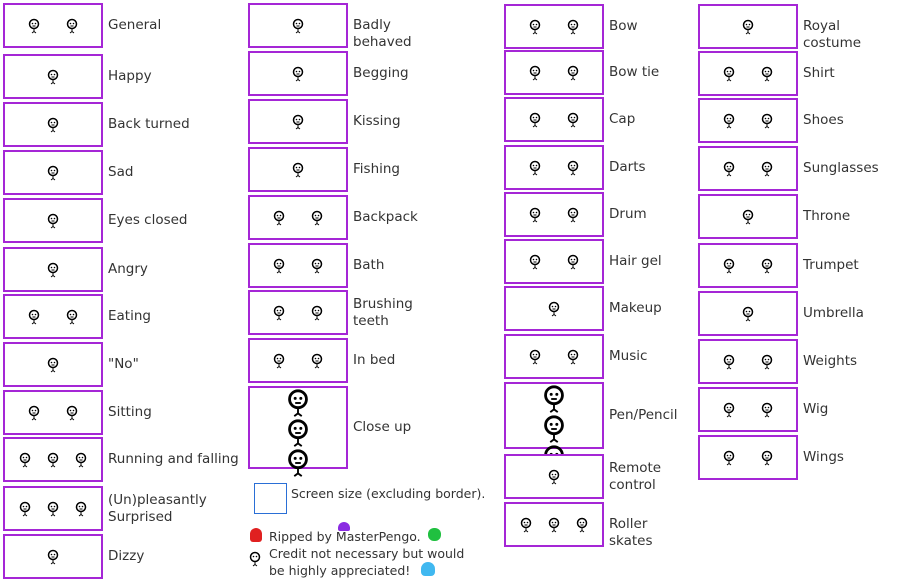  What do you see at coordinates (628, 356) in the screenshot?
I see `sprite-label: Music` at bounding box center [628, 356].